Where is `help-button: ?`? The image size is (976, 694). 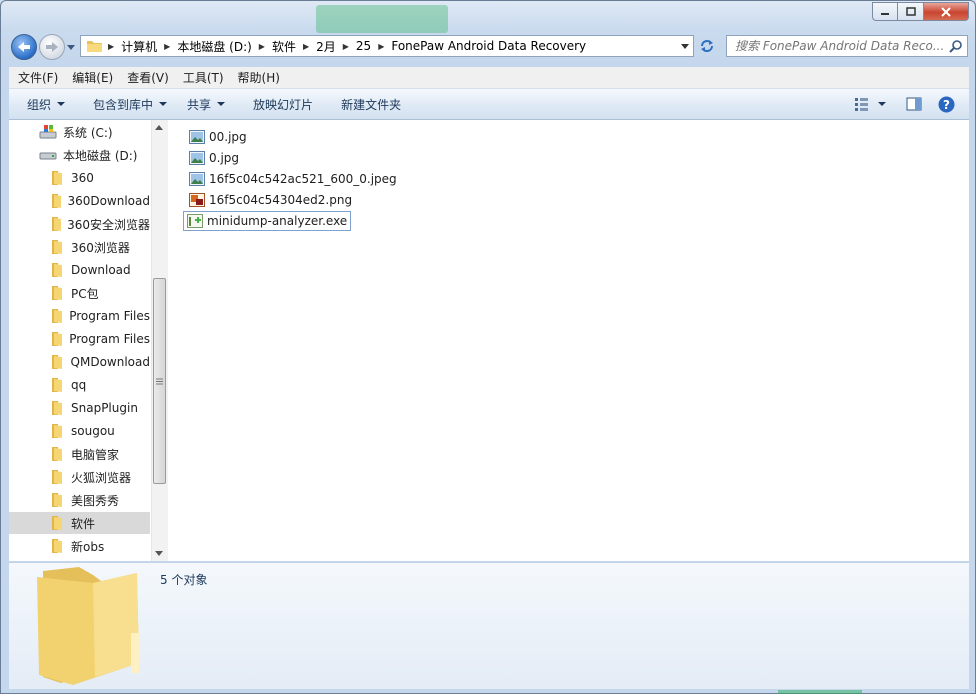 help-button: ? is located at coordinates (950, 104).